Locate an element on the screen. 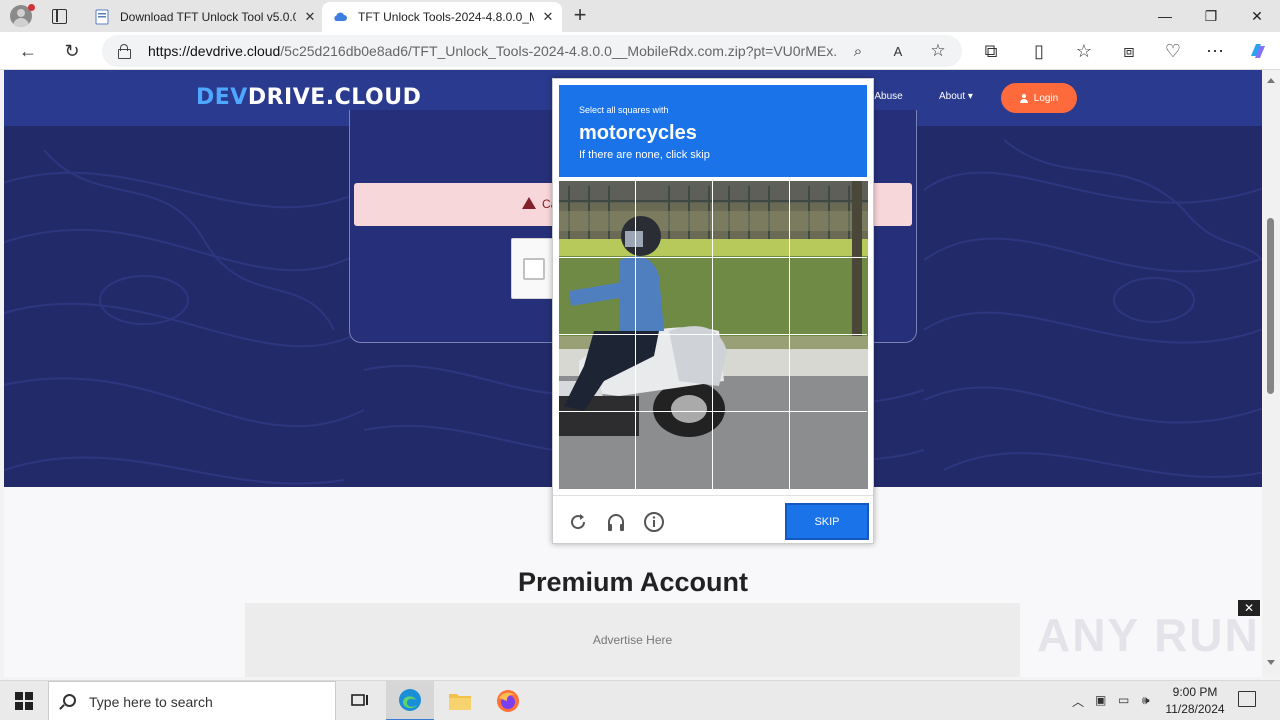  collections-icon: ⧈ is located at coordinates (1129, 51).